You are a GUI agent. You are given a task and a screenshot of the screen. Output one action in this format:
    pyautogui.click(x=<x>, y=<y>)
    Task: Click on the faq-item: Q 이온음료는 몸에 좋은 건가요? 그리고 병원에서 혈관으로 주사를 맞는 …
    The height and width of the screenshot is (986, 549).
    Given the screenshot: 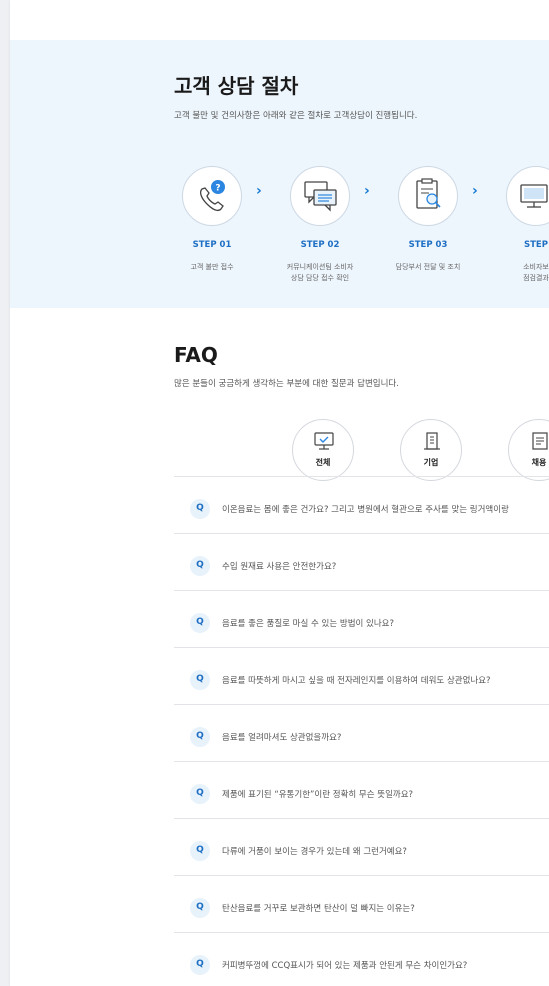 What is the action you would take?
    pyautogui.click(x=361, y=504)
    